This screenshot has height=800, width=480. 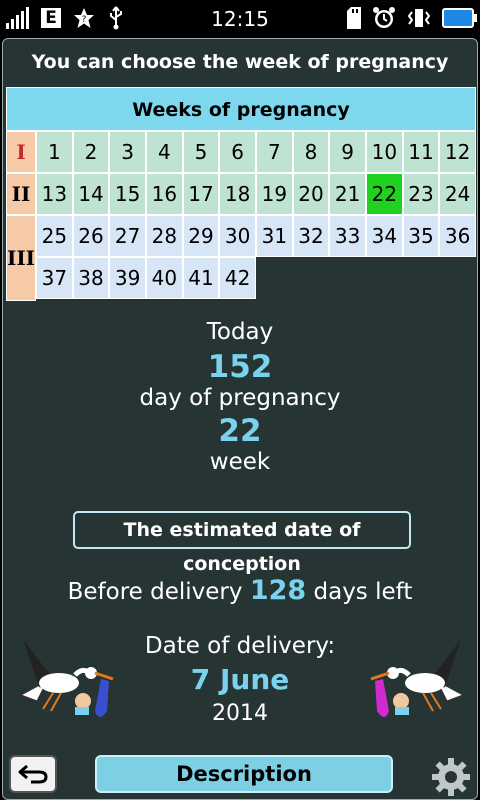 I want to click on week-cell-16: 16, so click(x=164, y=194).